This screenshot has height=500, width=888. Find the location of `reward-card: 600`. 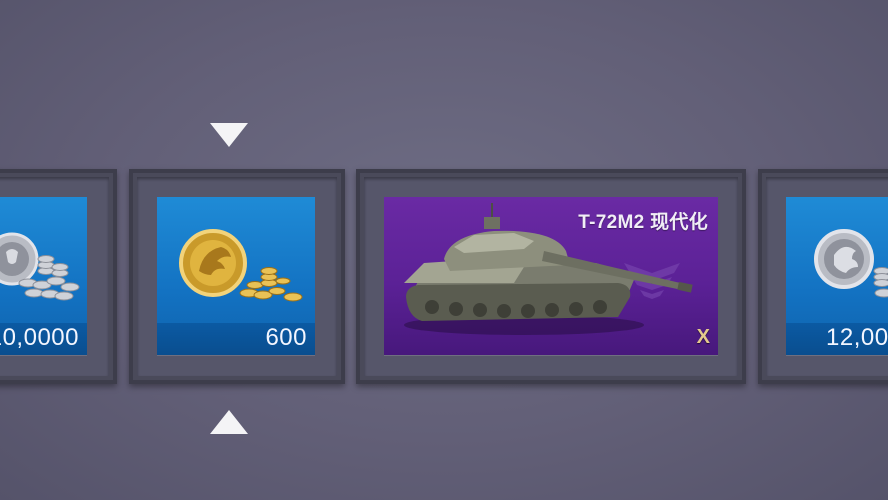

reward-card: 600 is located at coordinates (236, 276).